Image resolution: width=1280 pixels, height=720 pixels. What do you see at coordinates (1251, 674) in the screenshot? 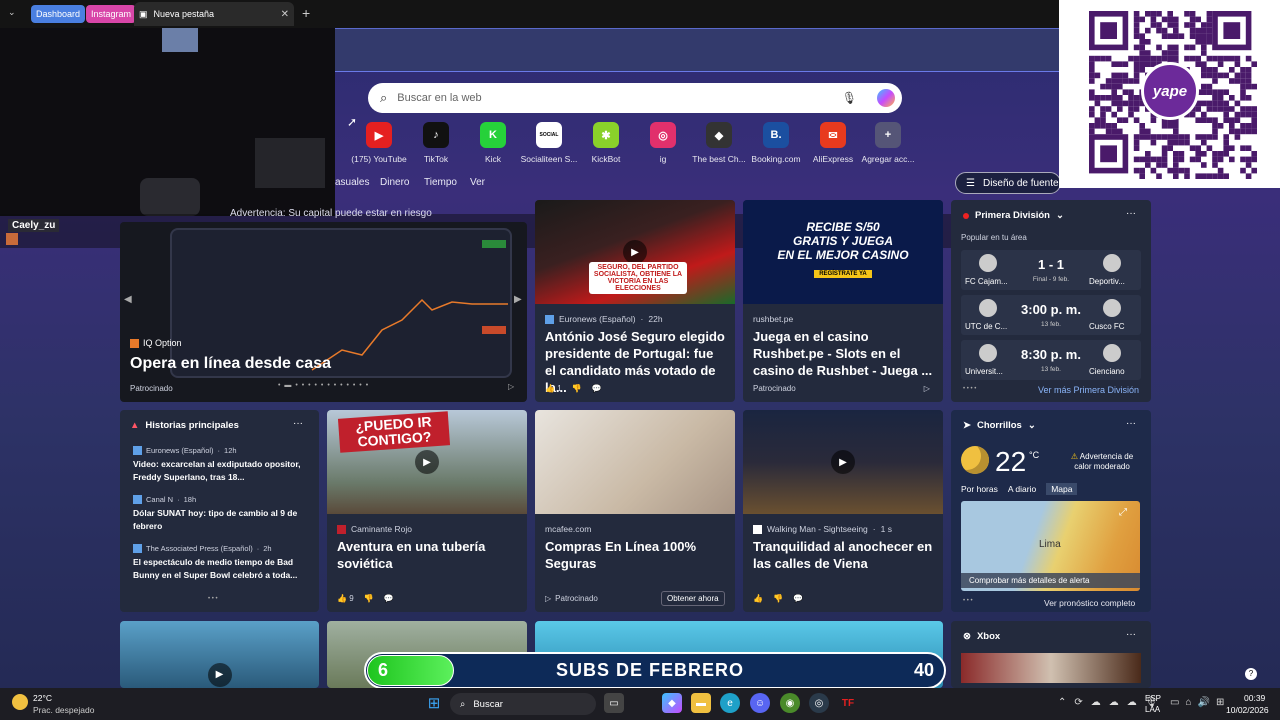
I see `help-icon: ?` at bounding box center [1251, 674].